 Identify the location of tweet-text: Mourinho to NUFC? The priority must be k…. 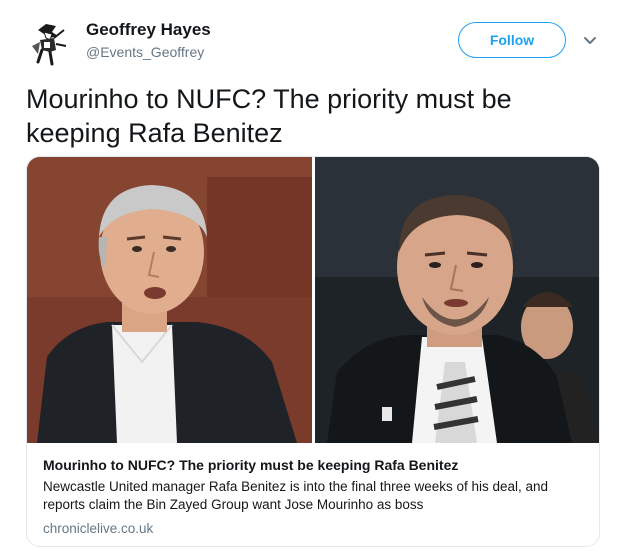
(269, 116).